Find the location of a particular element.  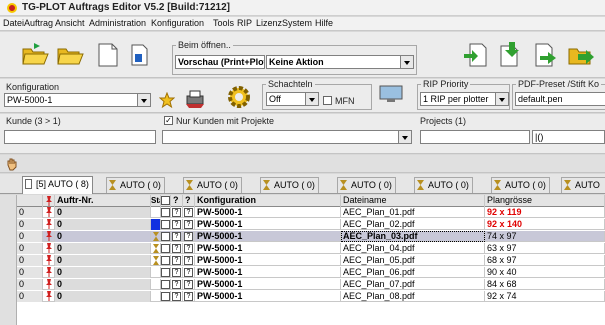

projects-select: |() is located at coordinates (568, 137).